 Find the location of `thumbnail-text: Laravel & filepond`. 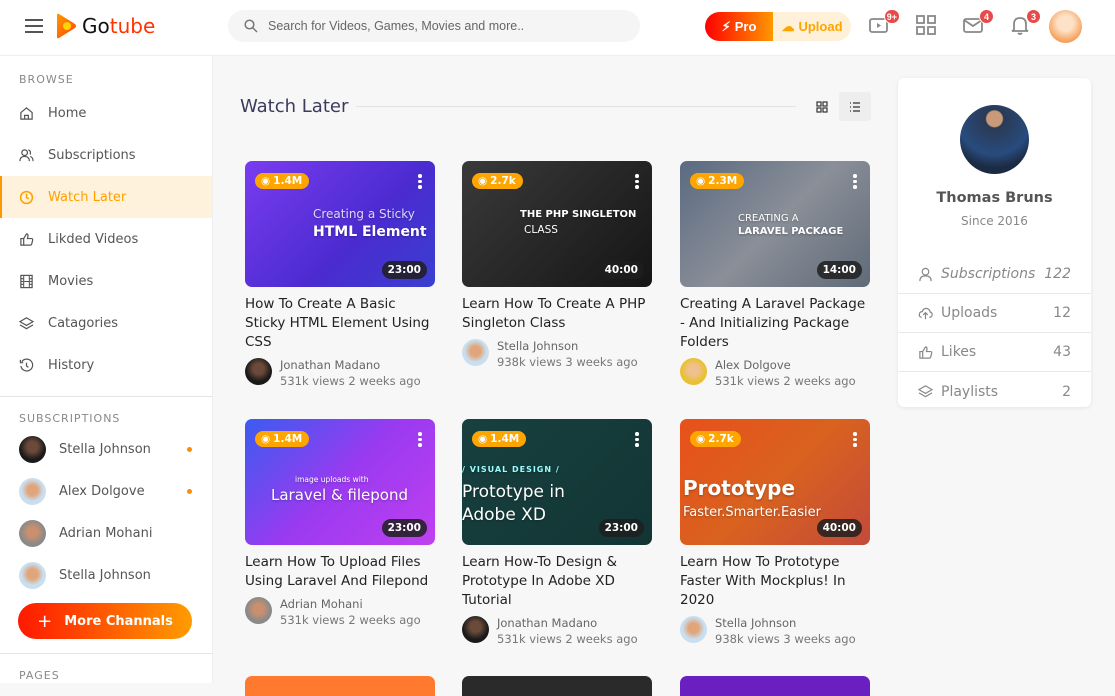

thumbnail-text: Laravel & filepond is located at coordinates (339, 495).